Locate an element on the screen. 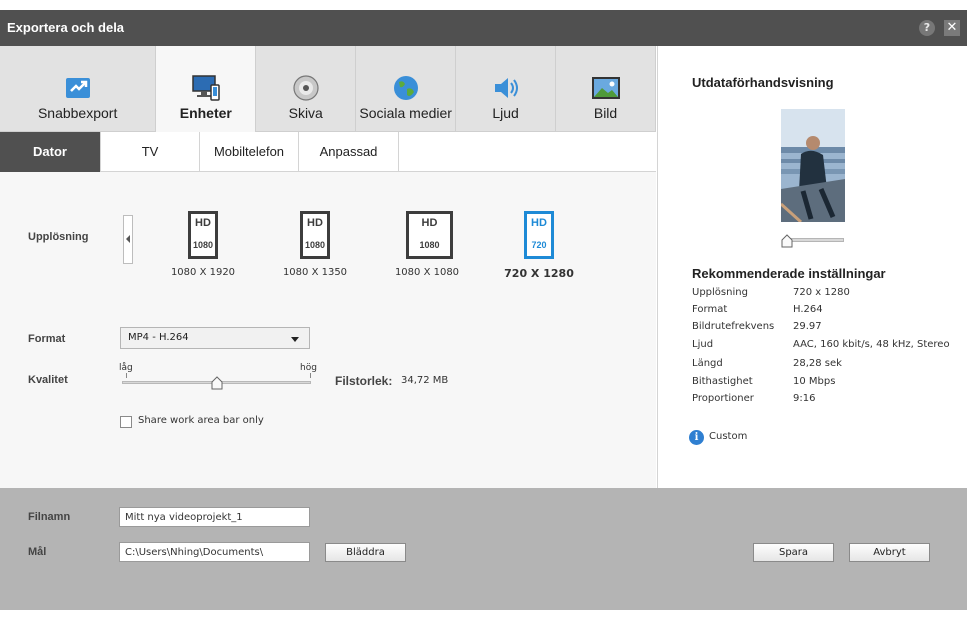 The width and height of the screenshot is (967, 621). picture-icon is located at coordinates (605, 88).